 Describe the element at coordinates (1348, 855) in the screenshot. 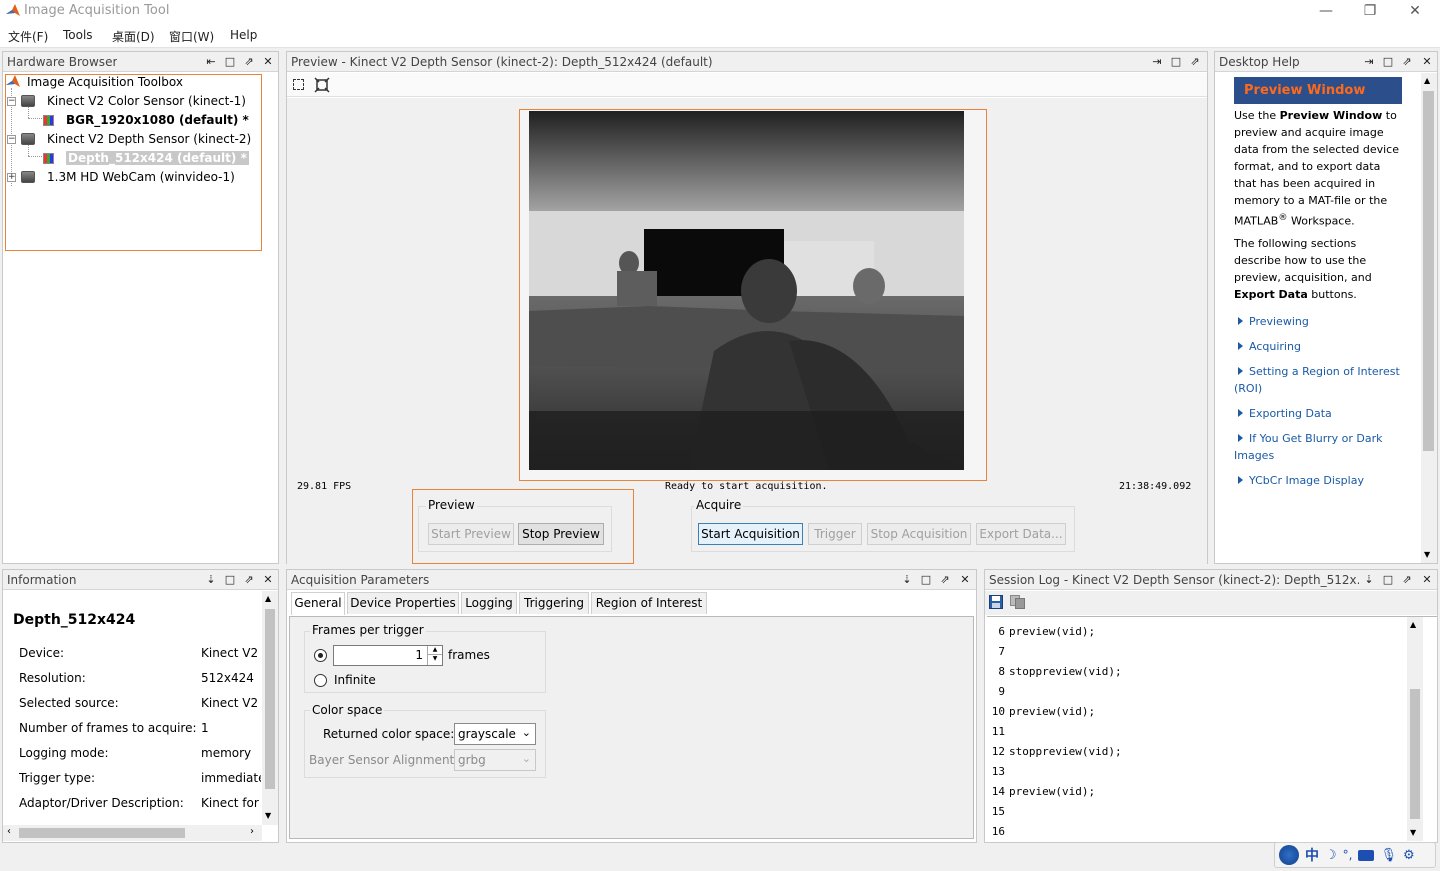

I see `punctuation-icon: °,` at that location.